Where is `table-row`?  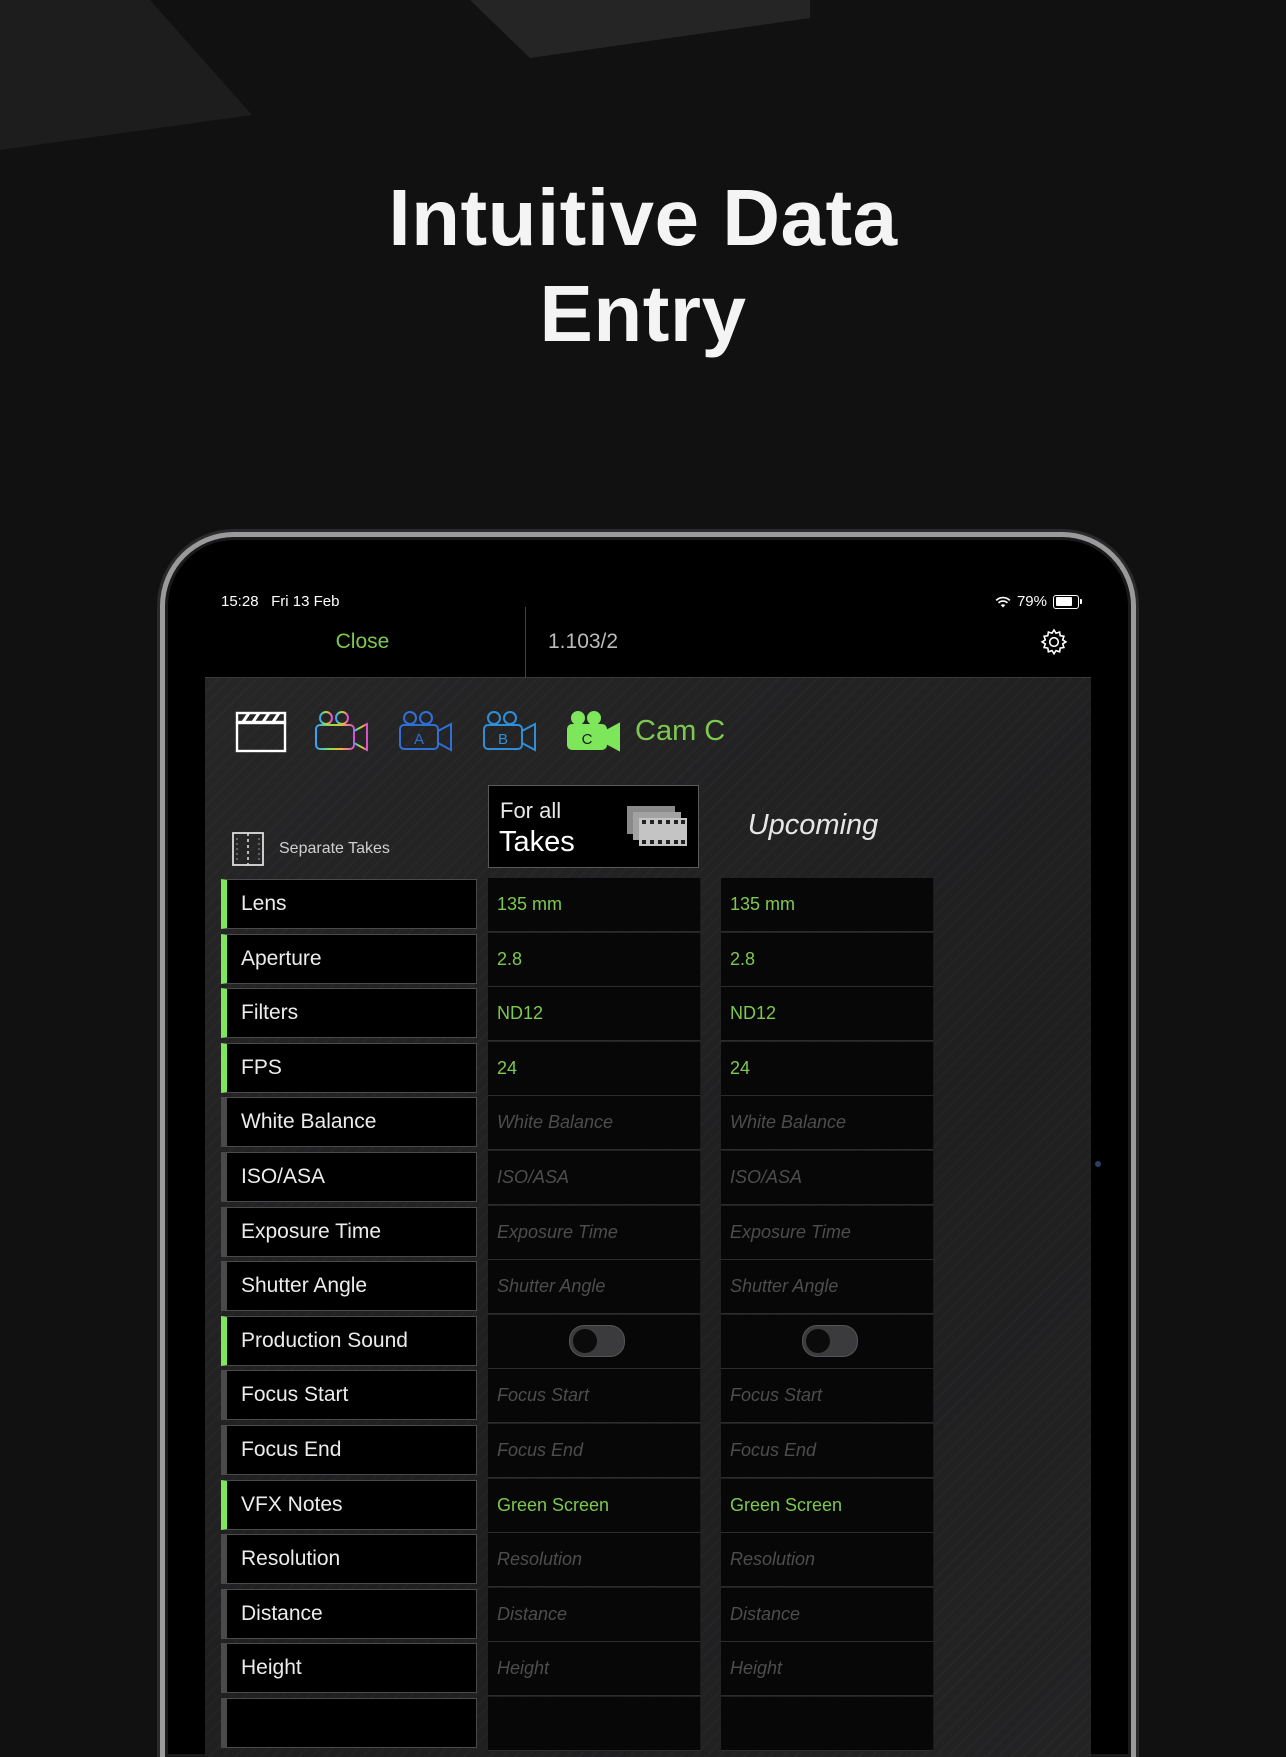
table-row is located at coordinates (648, 1724).